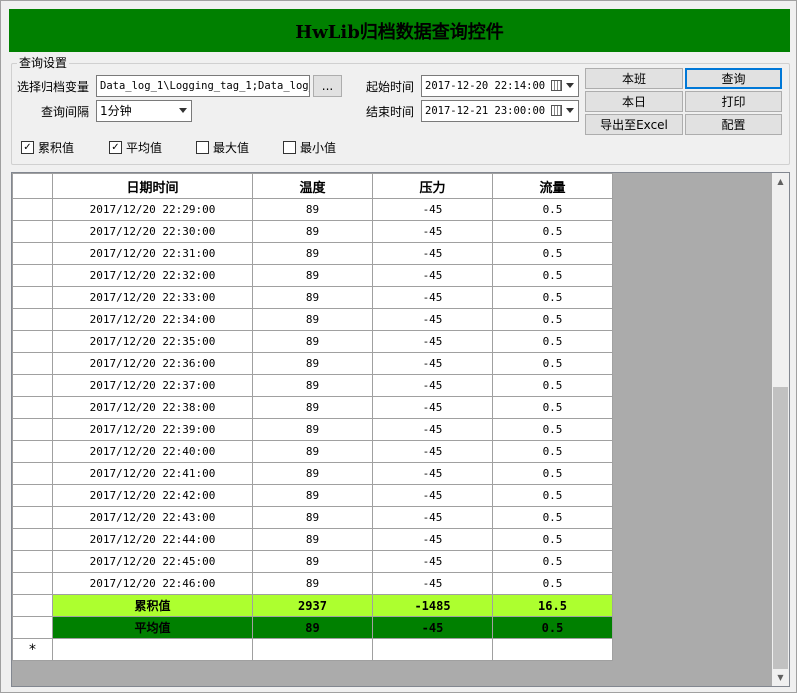 The width and height of the screenshot is (797, 693). What do you see at coordinates (152, 583) in the screenshot?
I see `cell-datetime: 2017/12/20 22:46:00` at bounding box center [152, 583].